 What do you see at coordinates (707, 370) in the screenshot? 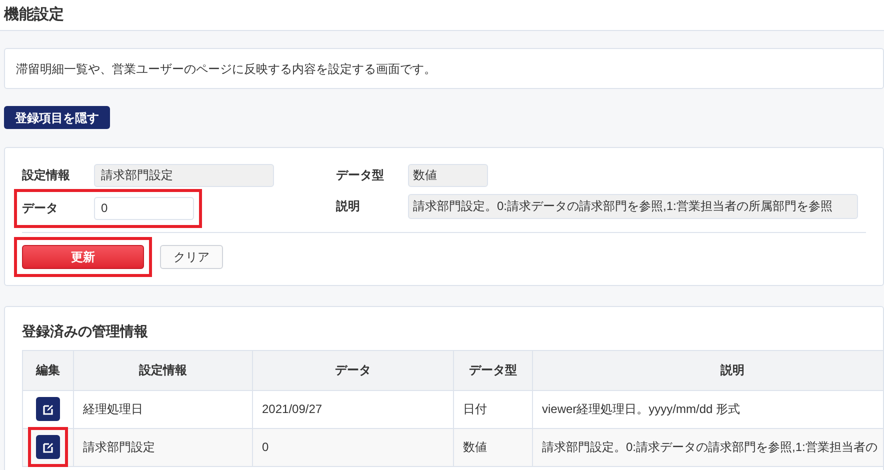
I see `column-header: 説明` at bounding box center [707, 370].